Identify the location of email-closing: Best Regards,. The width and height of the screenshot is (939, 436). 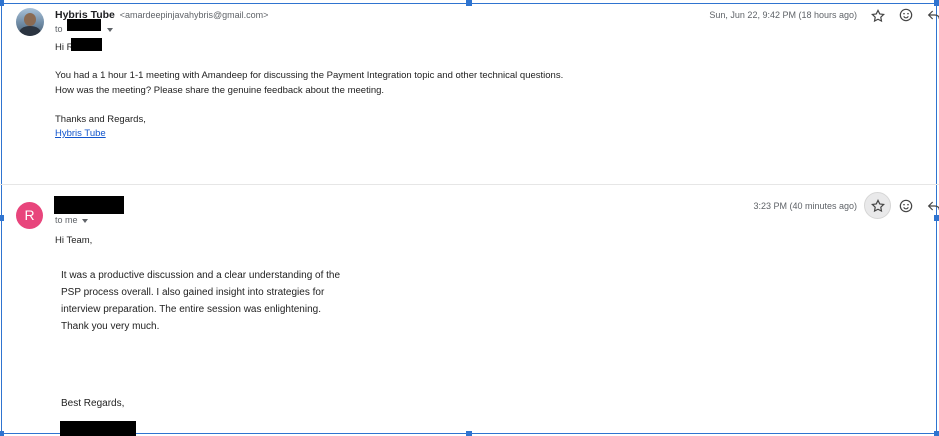
(93, 403).